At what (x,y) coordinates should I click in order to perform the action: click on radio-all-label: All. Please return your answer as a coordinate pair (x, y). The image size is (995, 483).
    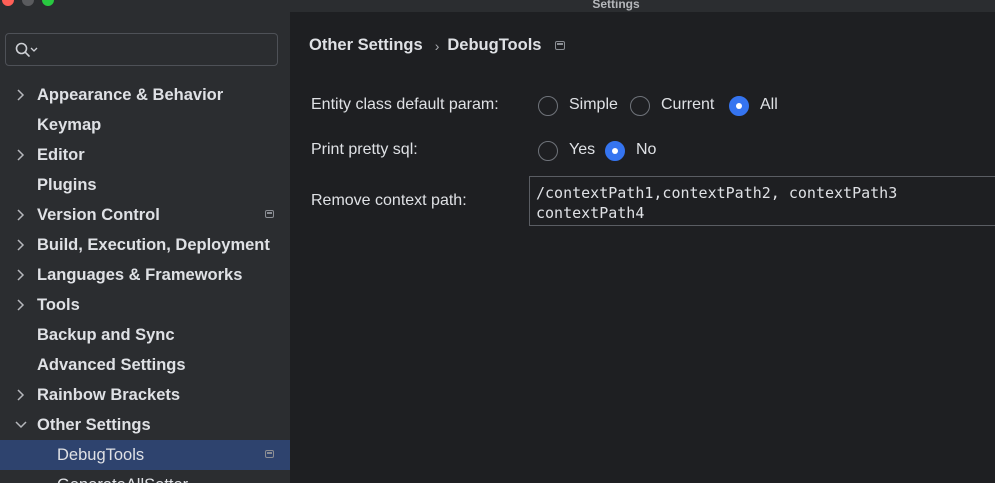
    Looking at the image, I should click on (769, 105).